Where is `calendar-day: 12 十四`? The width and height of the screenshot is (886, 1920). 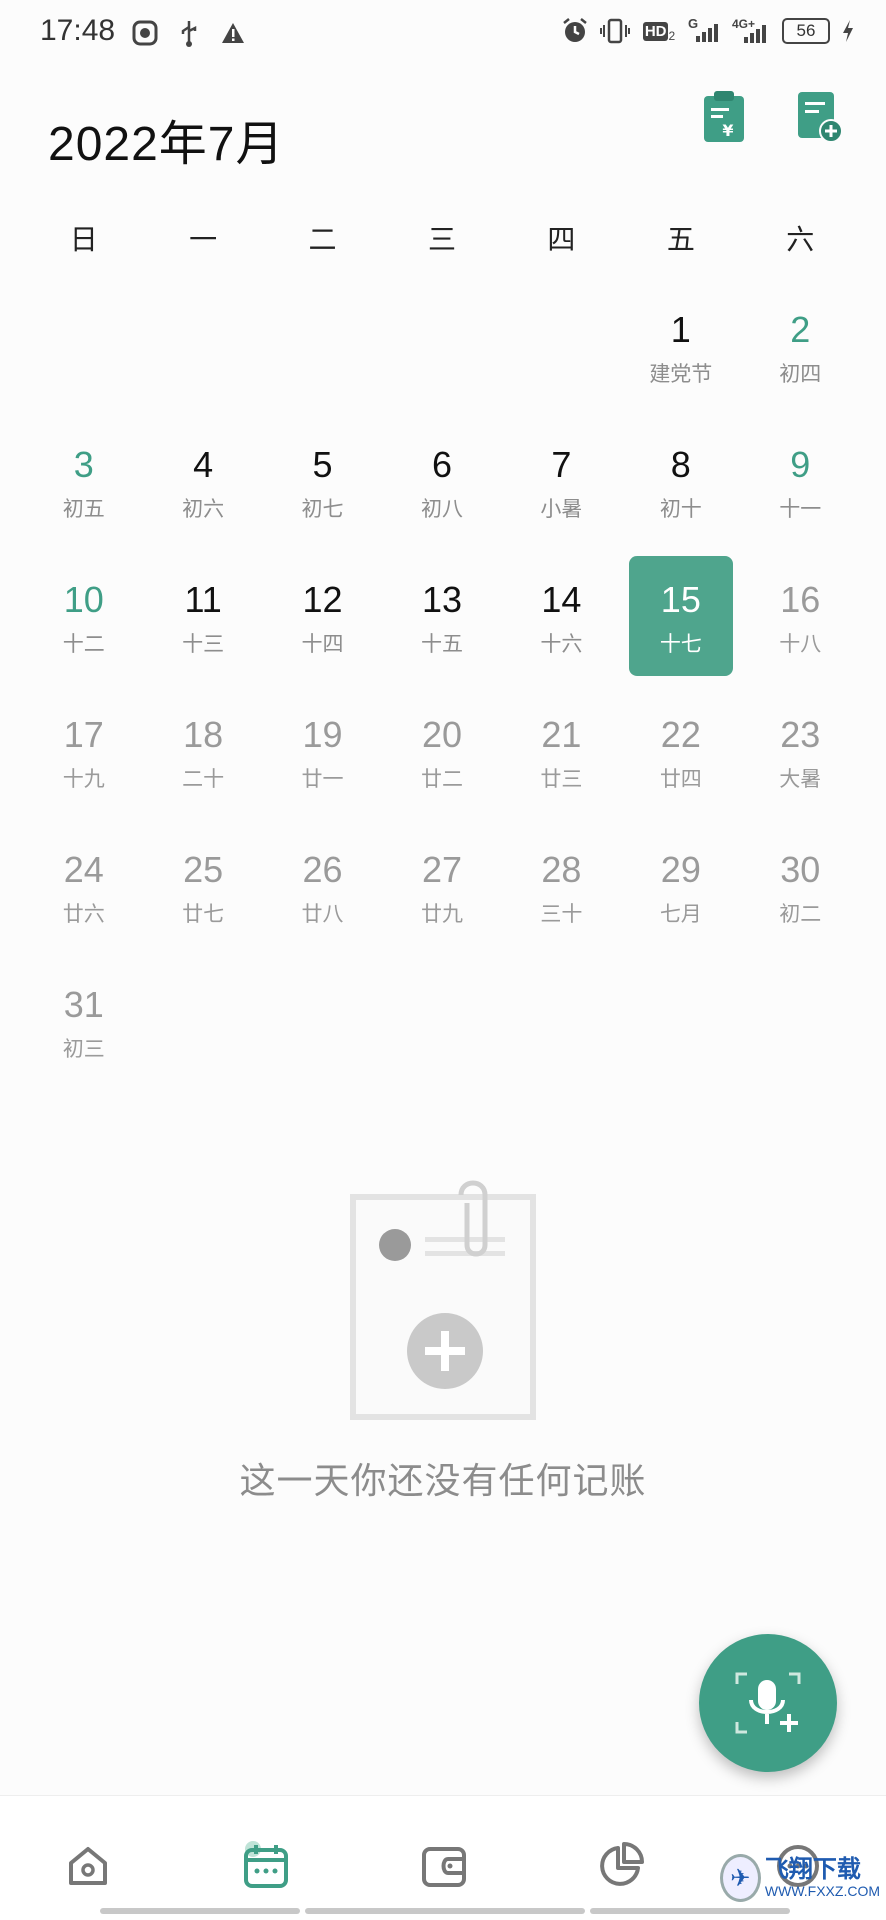
calendar-day: 12 十四 is located at coordinates (322, 635).